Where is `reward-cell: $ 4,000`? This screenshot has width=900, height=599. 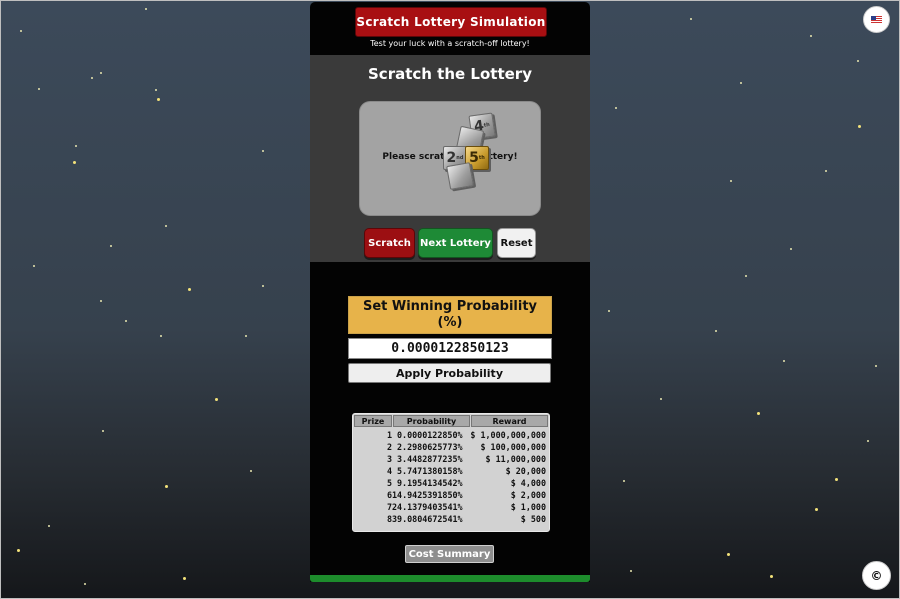 reward-cell: $ 4,000 is located at coordinates (528, 483).